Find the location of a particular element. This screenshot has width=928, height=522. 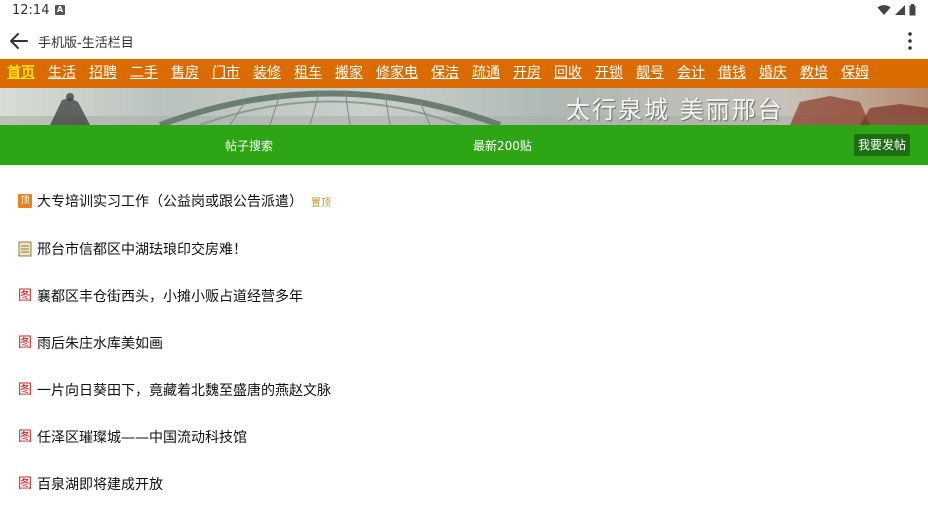

nav-item-shopfront: 门市 is located at coordinates (226, 73).